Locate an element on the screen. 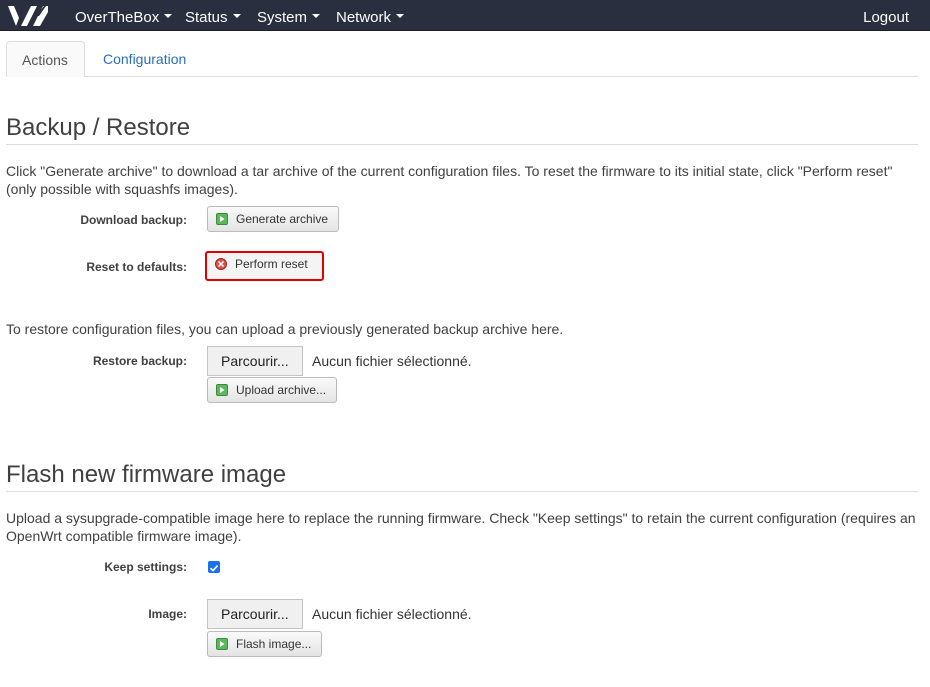  nav-status: Status is located at coordinates (213, 15).